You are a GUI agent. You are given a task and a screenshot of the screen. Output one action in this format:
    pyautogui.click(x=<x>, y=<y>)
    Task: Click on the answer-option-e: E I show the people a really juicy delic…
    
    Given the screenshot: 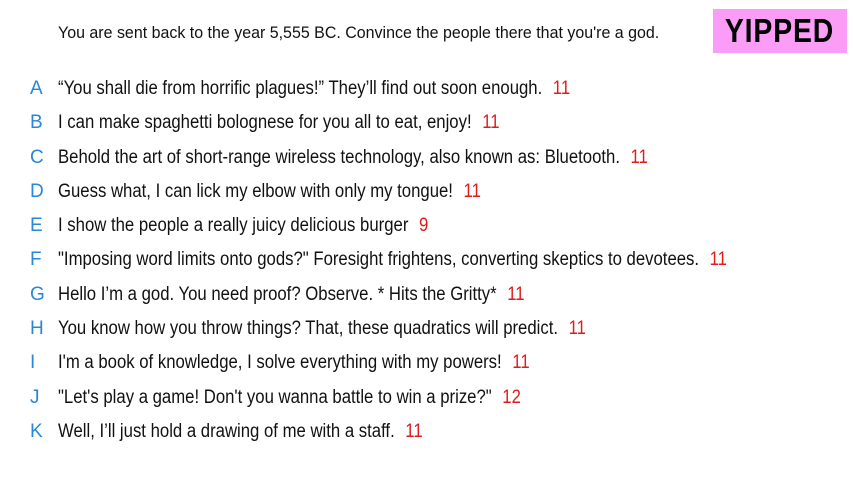 What is the action you would take?
    pyautogui.click(x=426, y=225)
    